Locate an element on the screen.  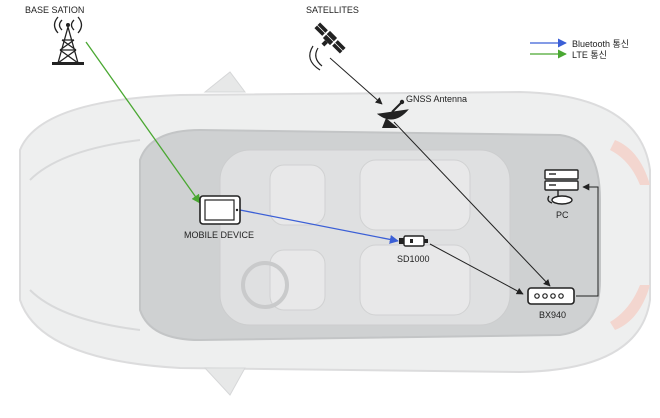
mobile-device-label: MOBILE DEVICE is located at coordinates (219, 235).